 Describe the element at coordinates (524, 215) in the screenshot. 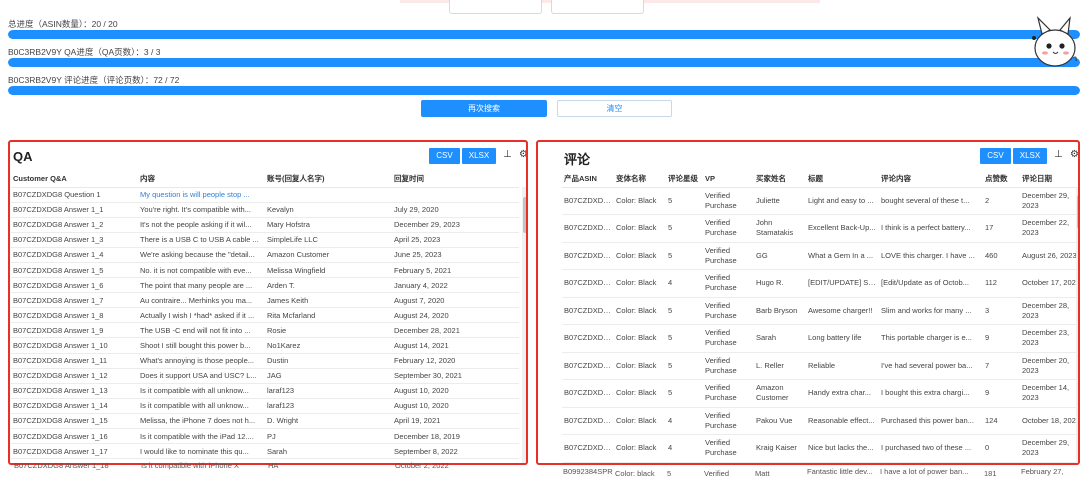

I see `qa-scroll-thumb` at that location.